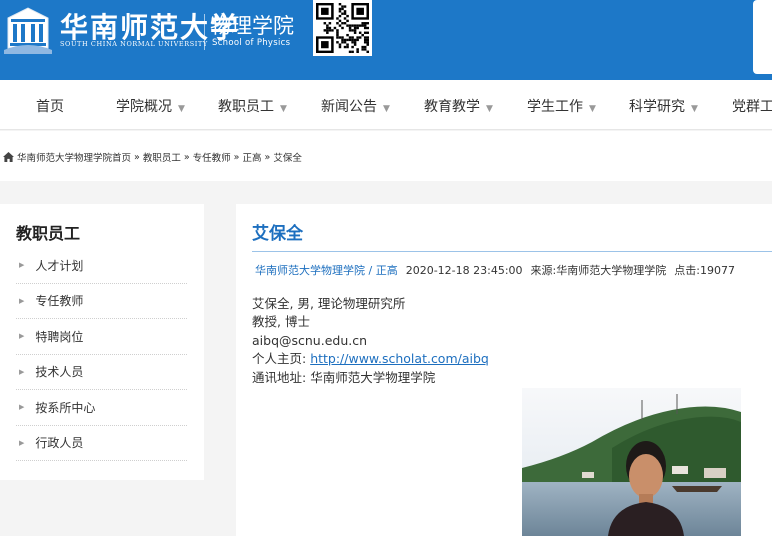 The image size is (772, 536). What do you see at coordinates (212, 157) in the screenshot?
I see `breadcrumb-teachers: 专任教师` at bounding box center [212, 157].